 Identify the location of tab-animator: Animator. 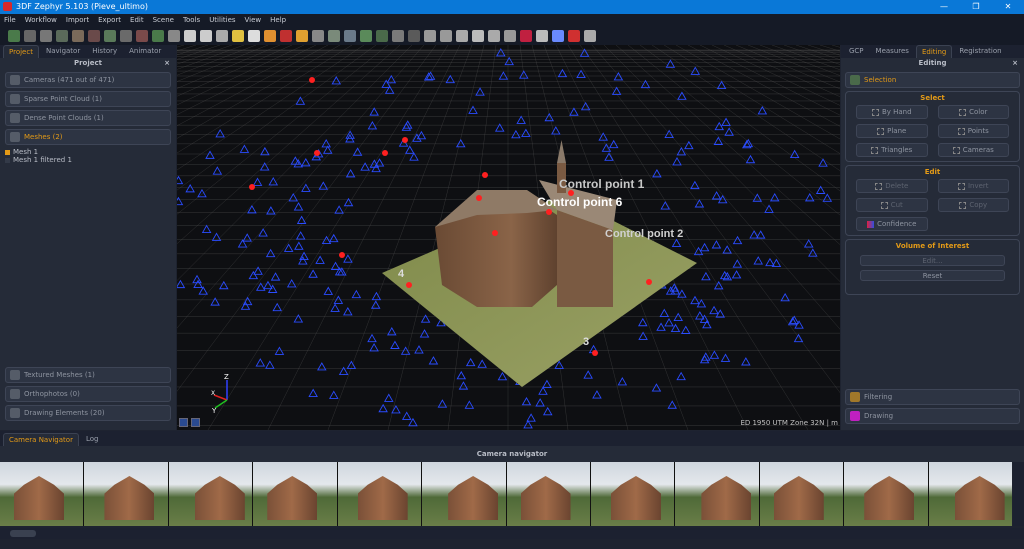
(145, 51).